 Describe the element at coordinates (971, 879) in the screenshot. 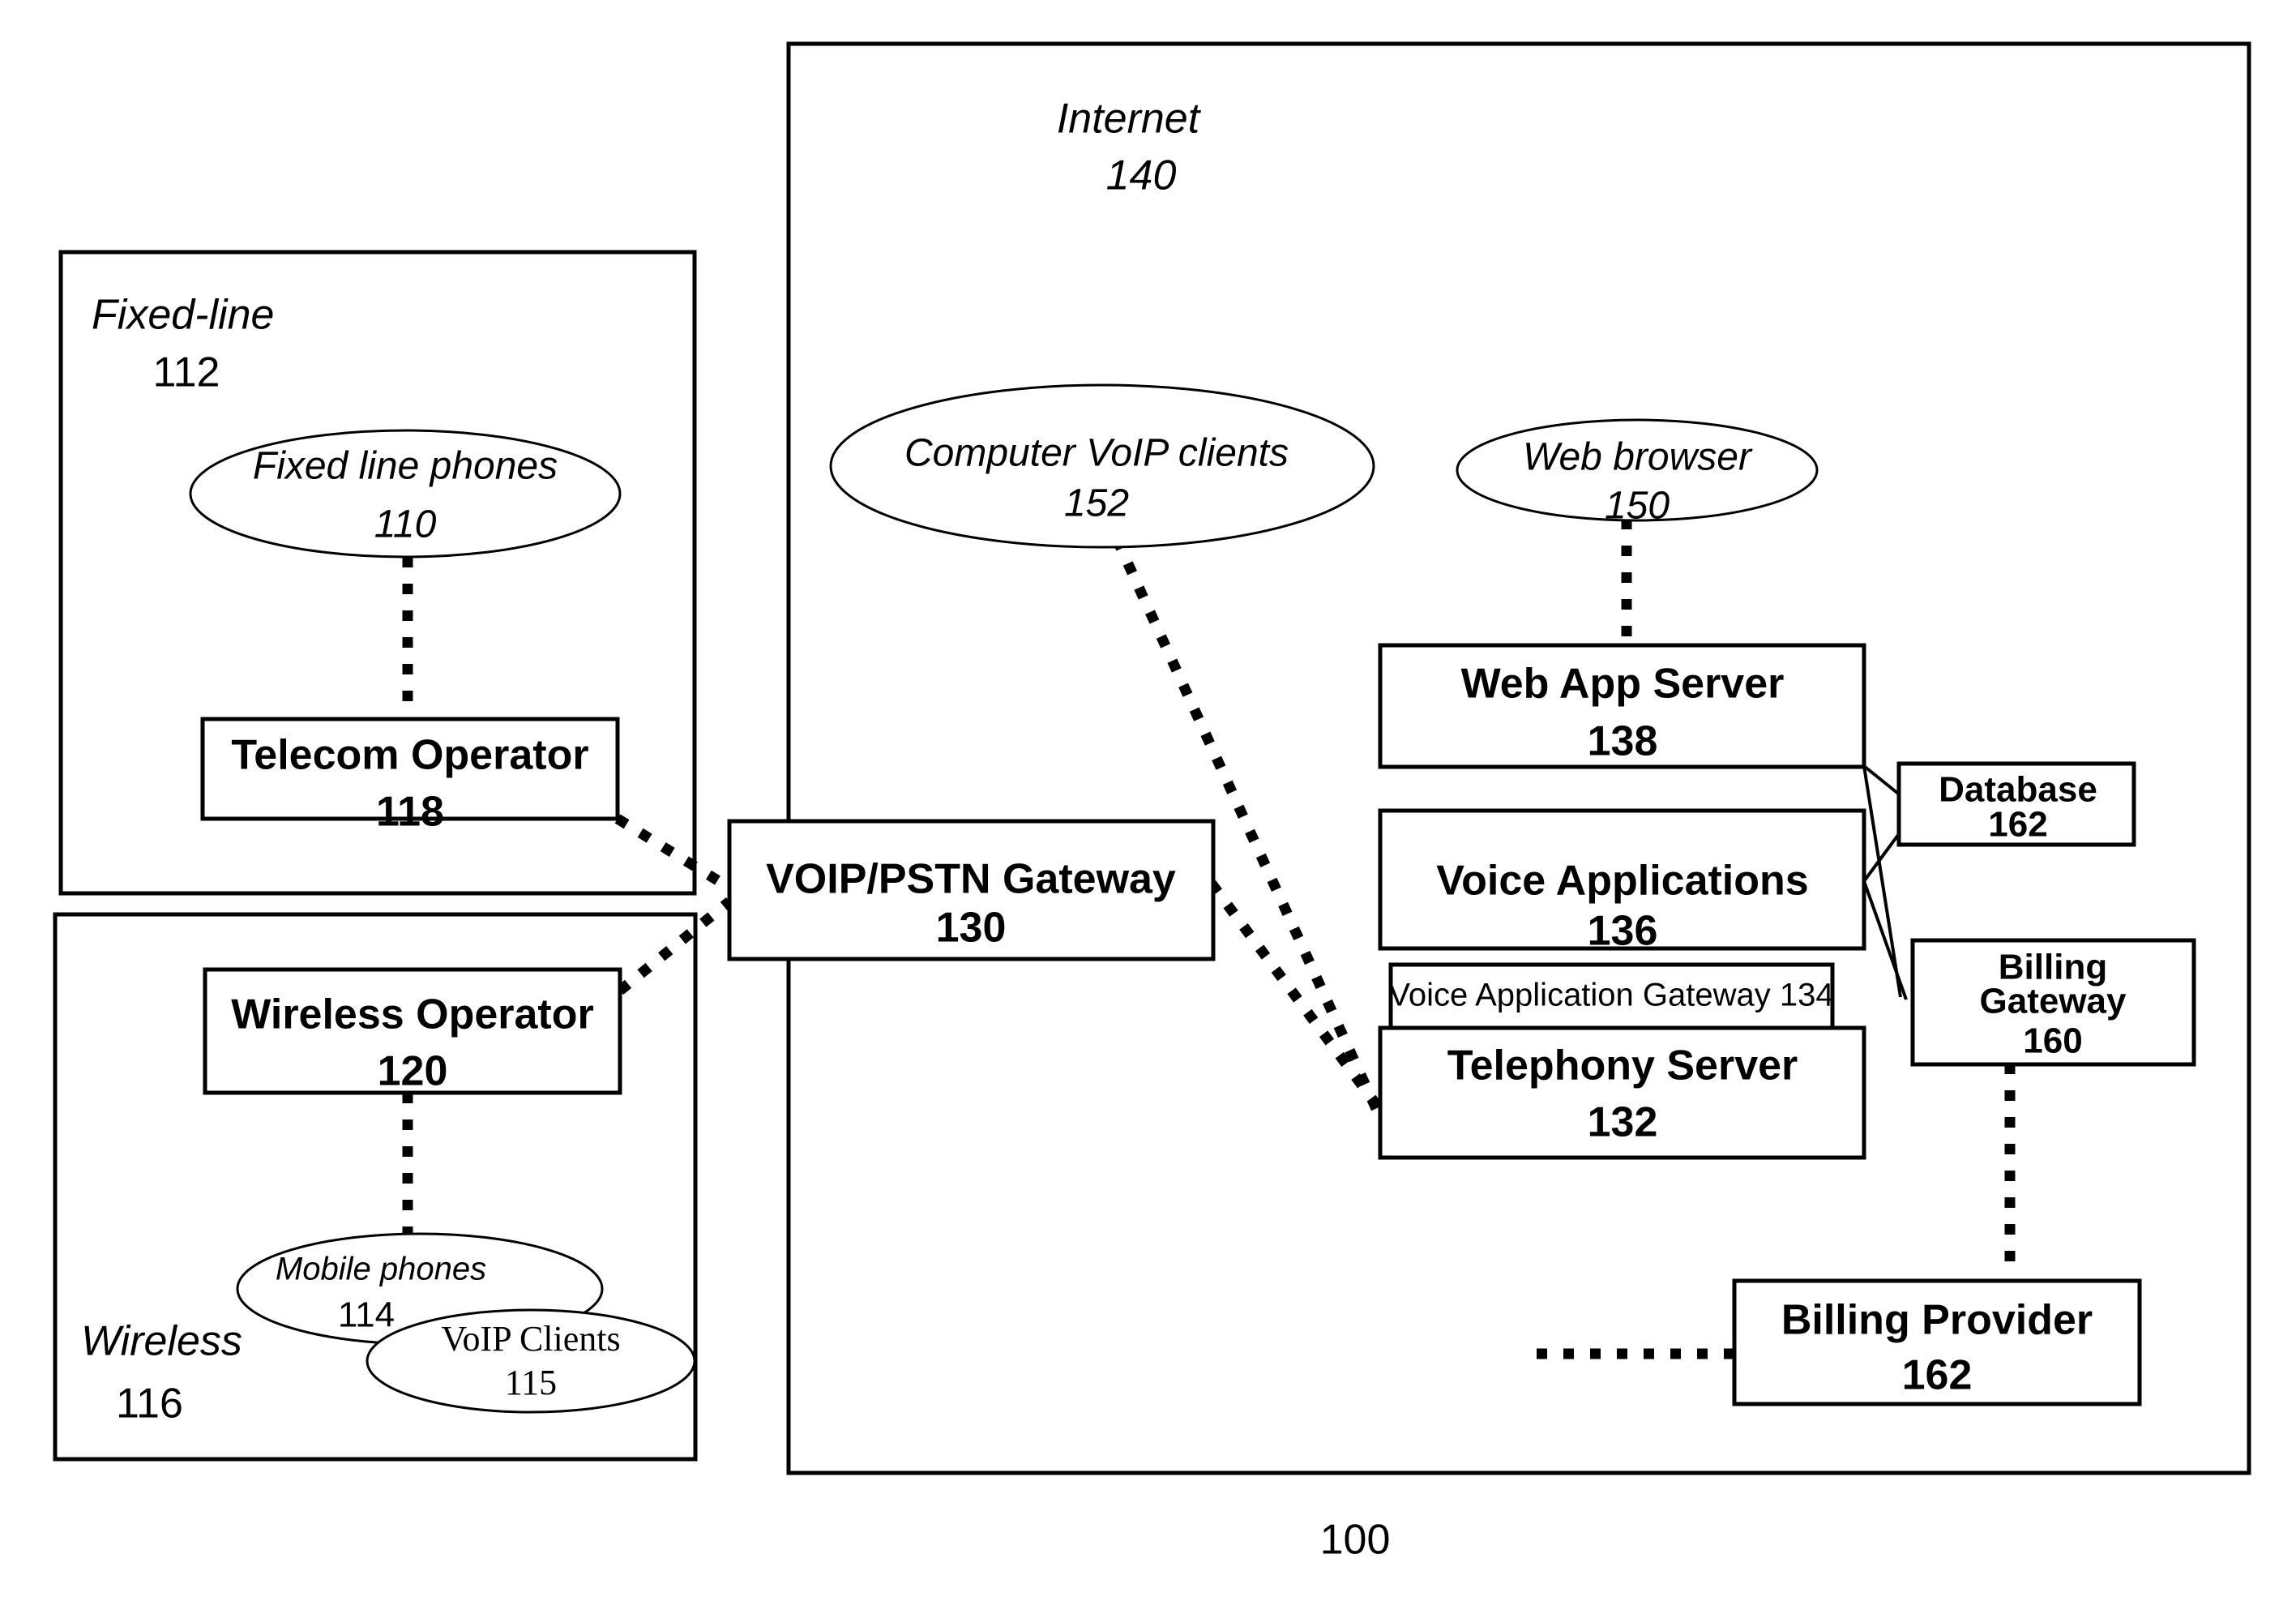

I see `voip-pstn-gateway-label: VOIP/PSTN Gateway` at that location.